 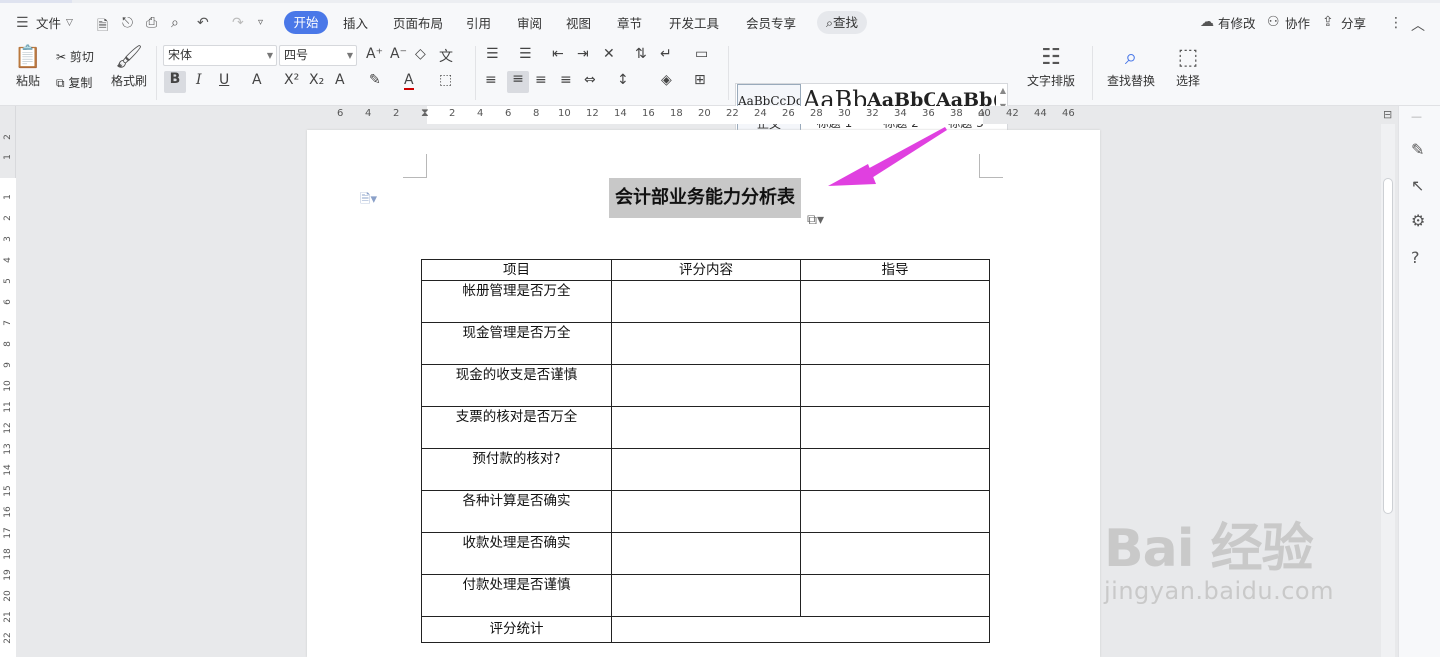 What do you see at coordinates (516, 511) in the screenshot?
I see `table-cell: 各种计算是否确实` at bounding box center [516, 511].